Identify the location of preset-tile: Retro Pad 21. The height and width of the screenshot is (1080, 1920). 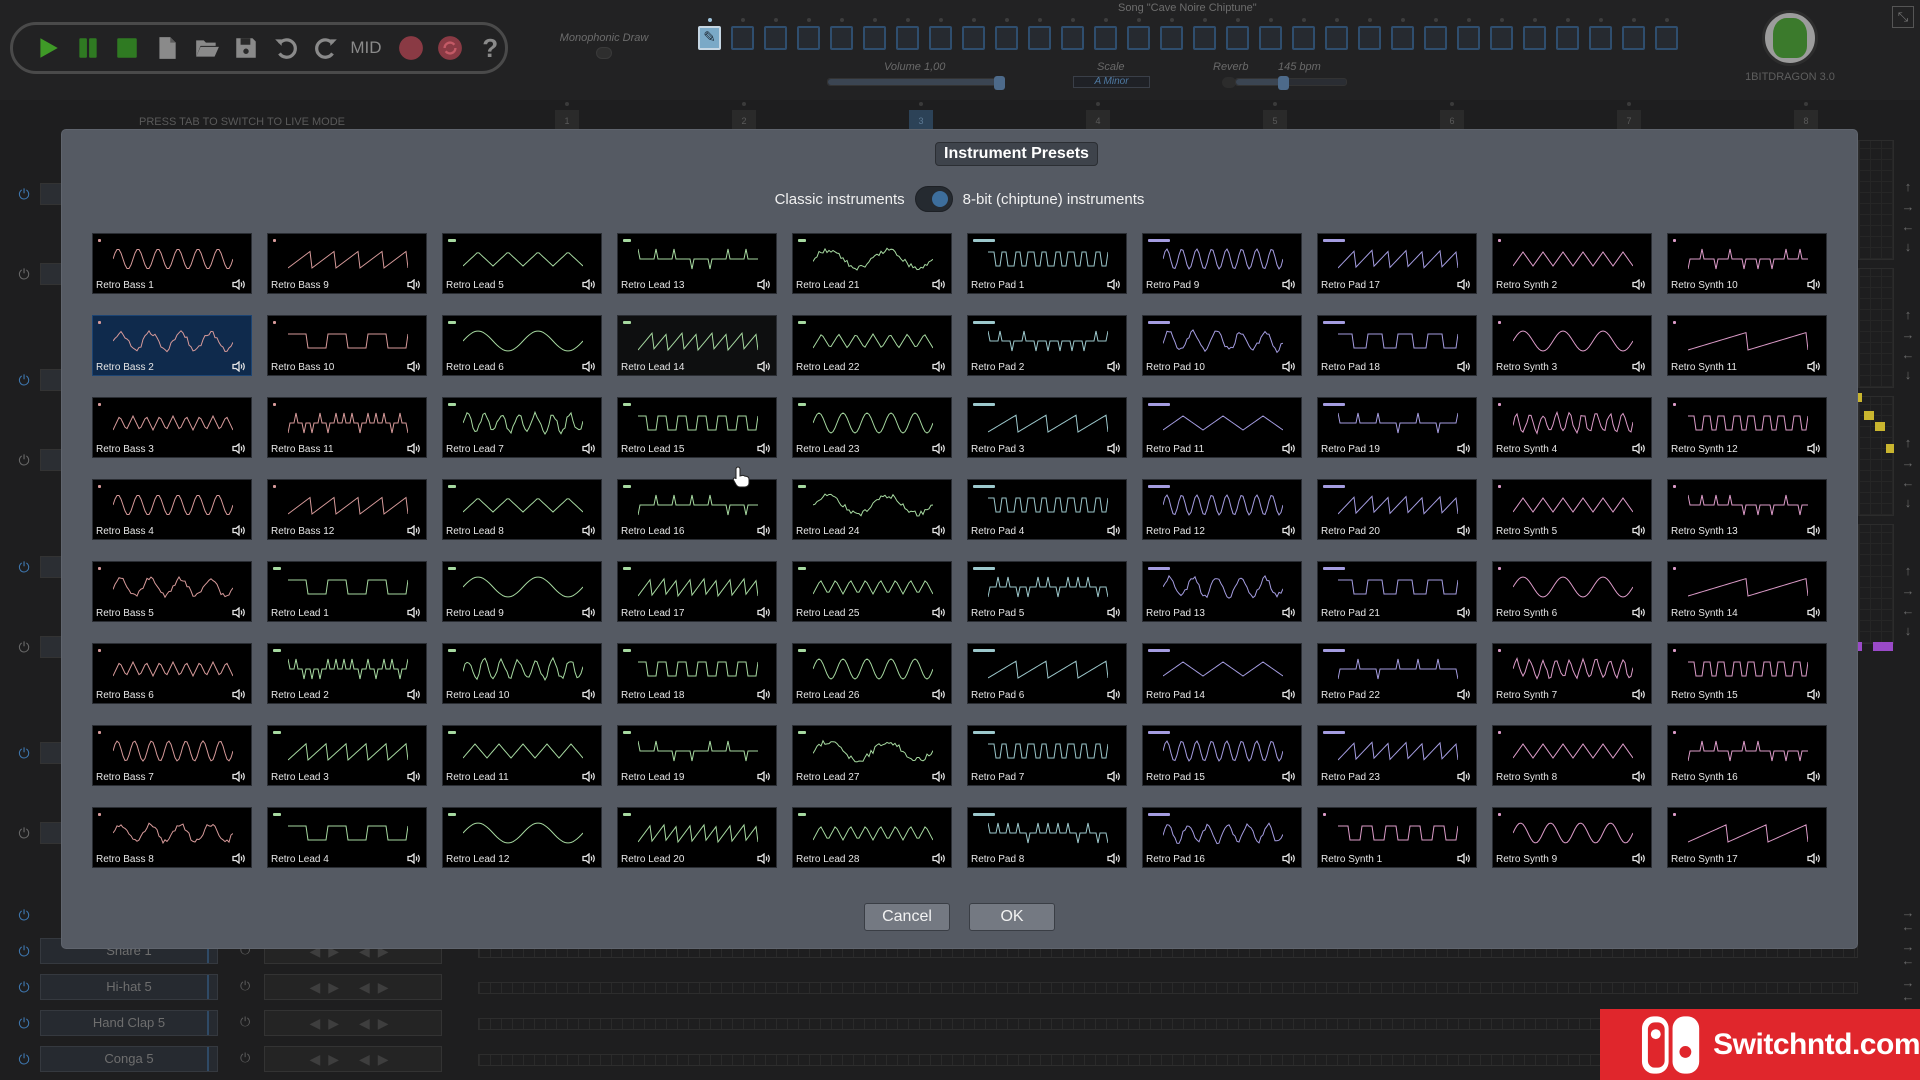
(1397, 591).